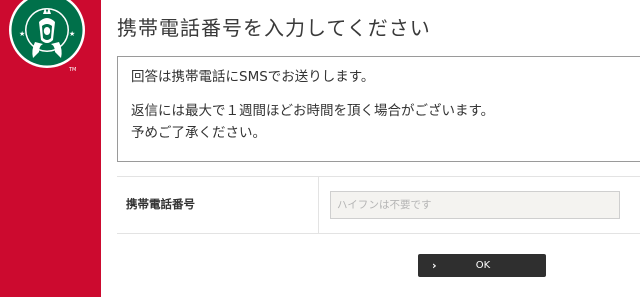  I want to click on ok-button: › OK, so click(482, 265).